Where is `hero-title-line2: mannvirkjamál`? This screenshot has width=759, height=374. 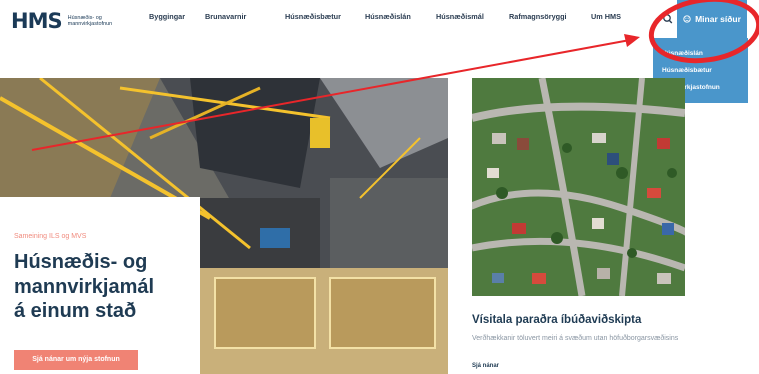
hero-title-line2: mannvirkjamál is located at coordinates (84, 286).